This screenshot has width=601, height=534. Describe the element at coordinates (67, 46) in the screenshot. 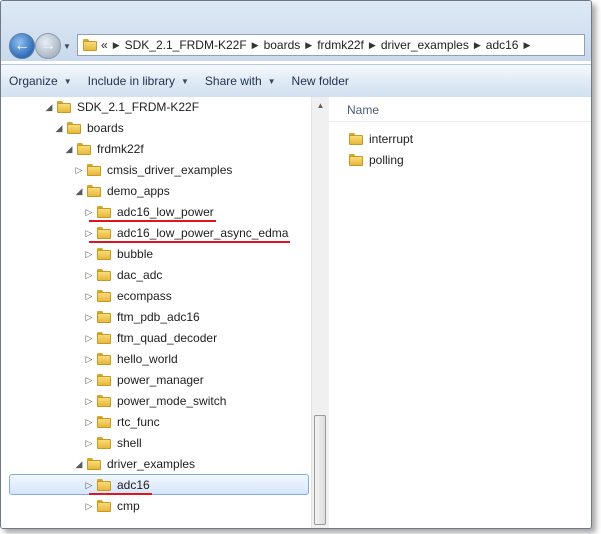

I see `recent-pages-dropdown: ▼` at that location.